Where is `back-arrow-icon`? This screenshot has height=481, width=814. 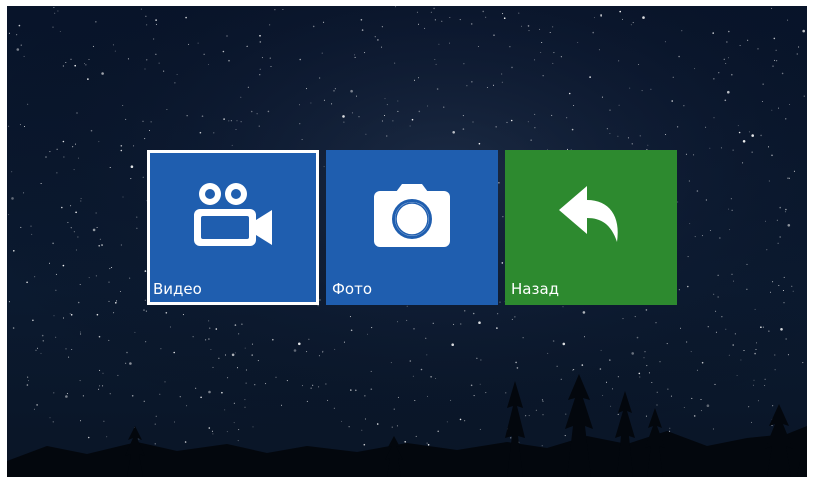
back-arrow-icon is located at coordinates (591, 216).